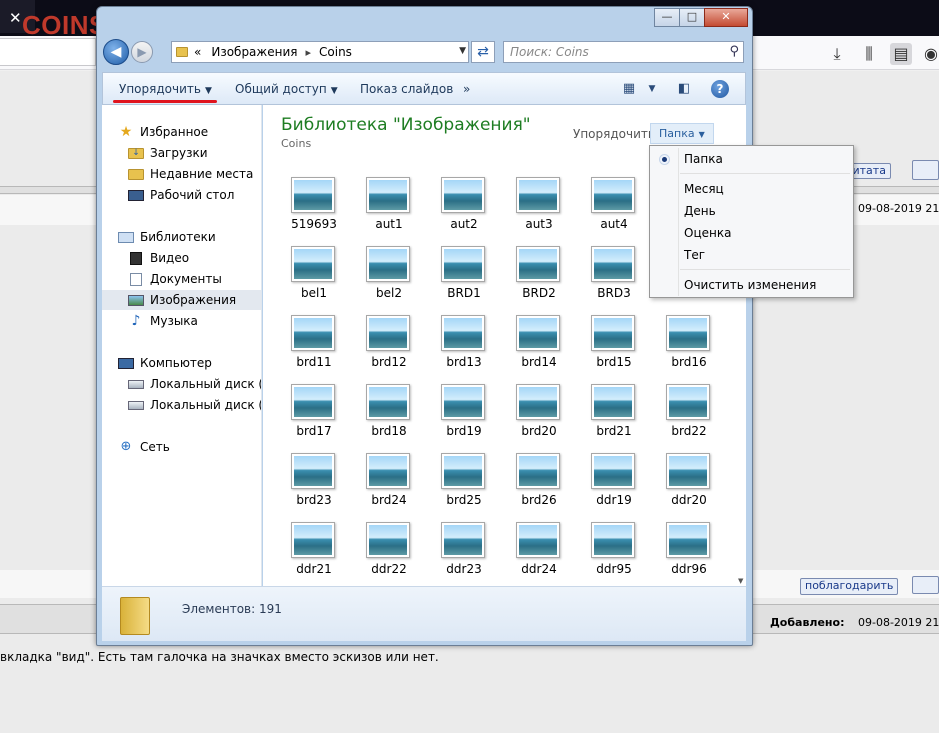  I want to click on file-item: brd16, so click(689, 345).